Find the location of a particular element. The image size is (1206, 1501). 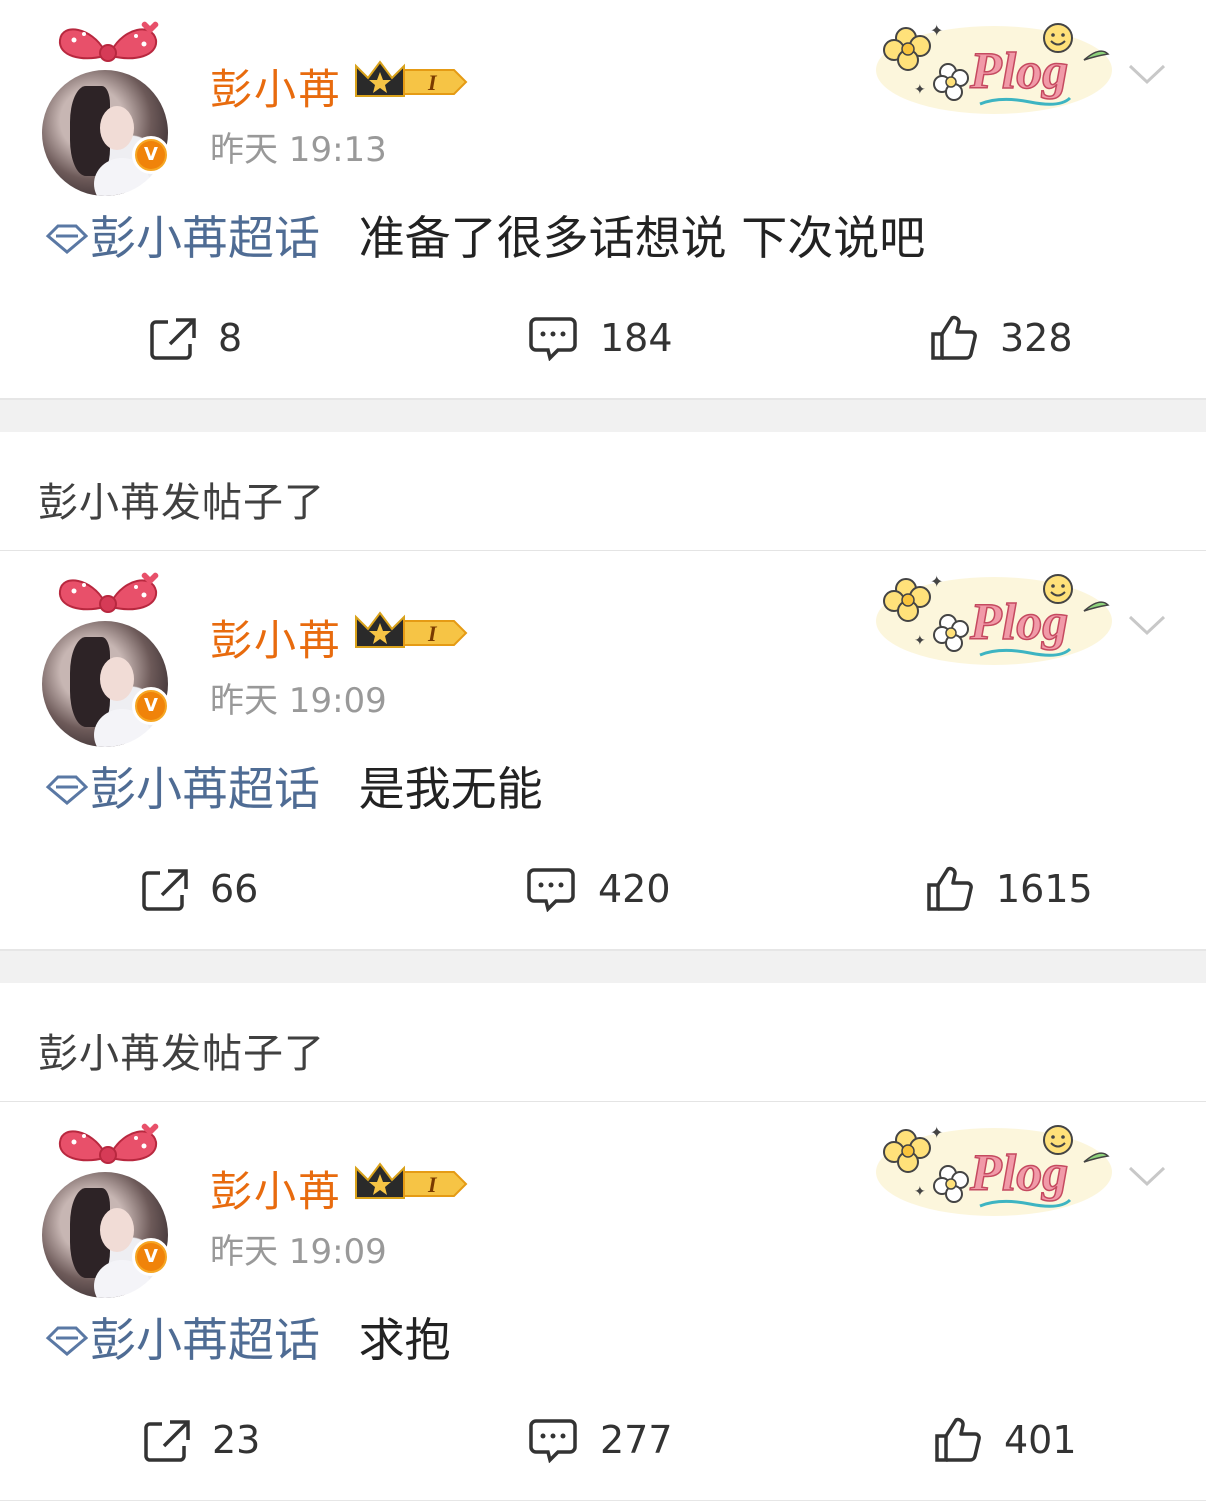

post-text: 准备了很多话想说 下次说吧 is located at coordinates (642, 238).